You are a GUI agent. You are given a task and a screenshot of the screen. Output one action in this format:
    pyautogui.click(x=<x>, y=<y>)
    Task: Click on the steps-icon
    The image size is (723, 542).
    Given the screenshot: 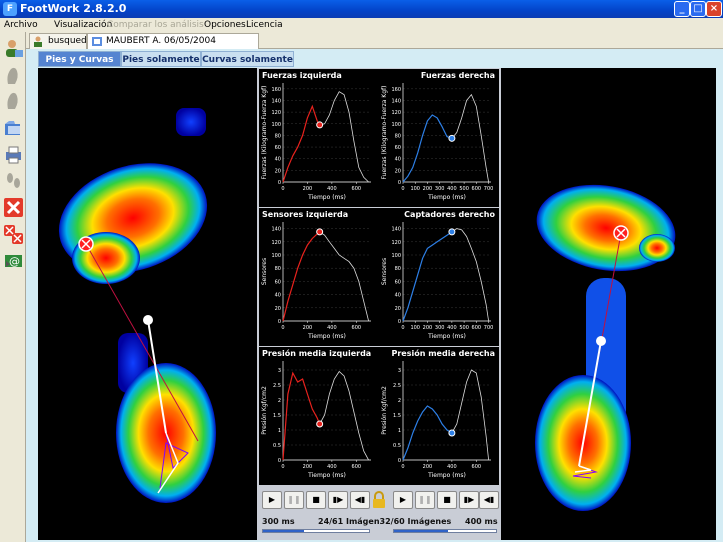 What is the action you would take?
    pyautogui.click(x=13, y=180)
    